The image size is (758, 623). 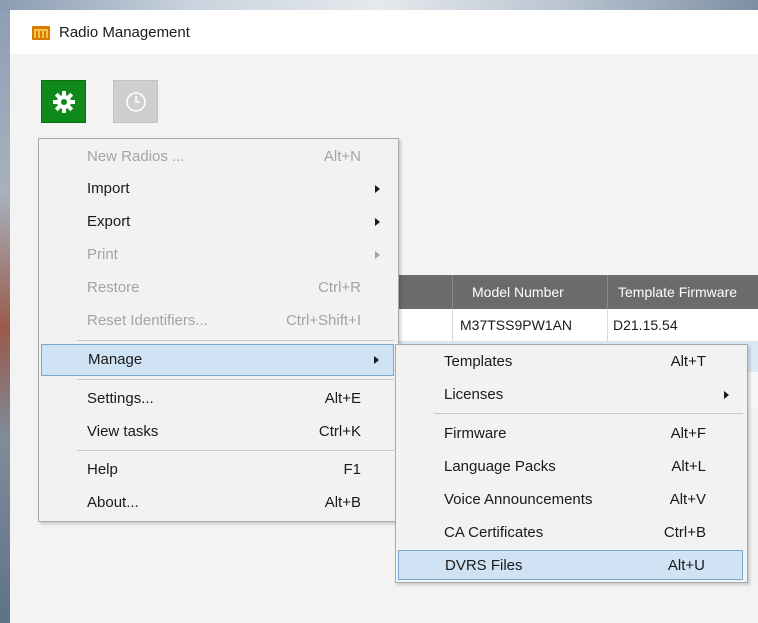 What do you see at coordinates (384, 32) in the screenshot?
I see `title-bar: Radio Management` at bounding box center [384, 32].